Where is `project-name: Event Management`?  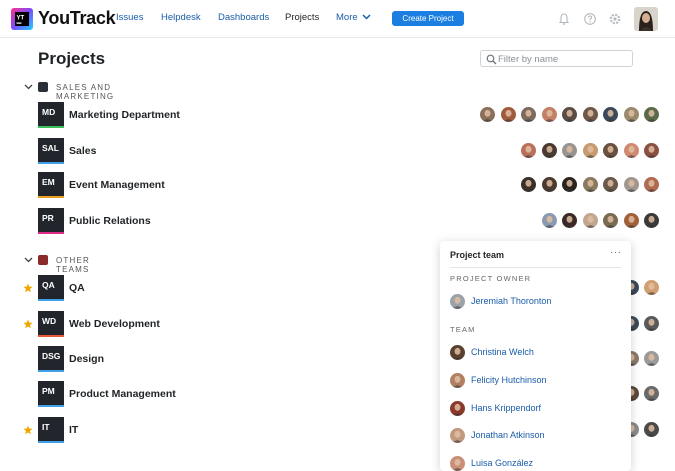 project-name: Event Management is located at coordinates (117, 185).